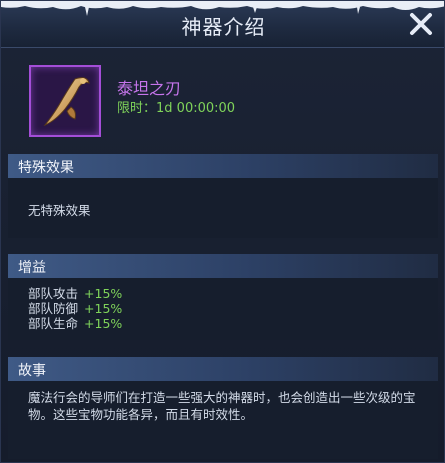  Describe the element at coordinates (59, 210) in the screenshot. I see `special-effect-text: 无特殊效果` at that location.